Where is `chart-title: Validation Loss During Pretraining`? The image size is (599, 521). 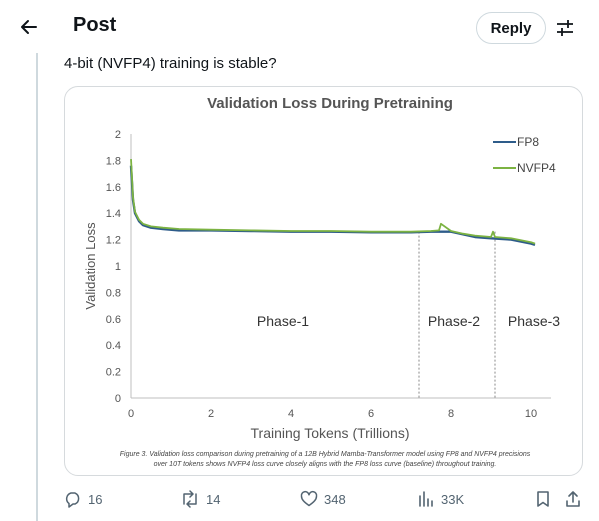
chart-title: Validation Loss During Pretraining is located at coordinates (330, 103).